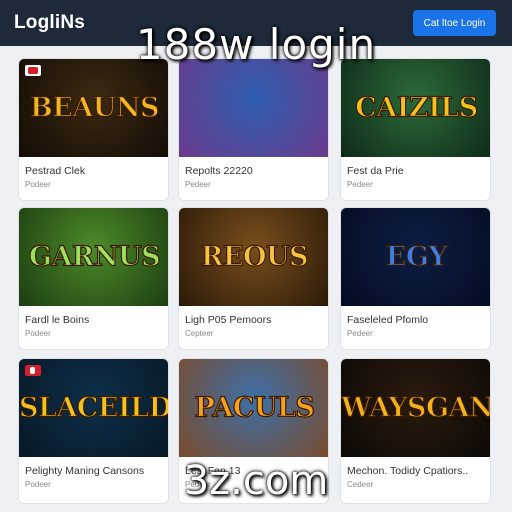 The width and height of the screenshot is (512, 512). I want to click on game-title: SLACEILDS, so click(93, 408).